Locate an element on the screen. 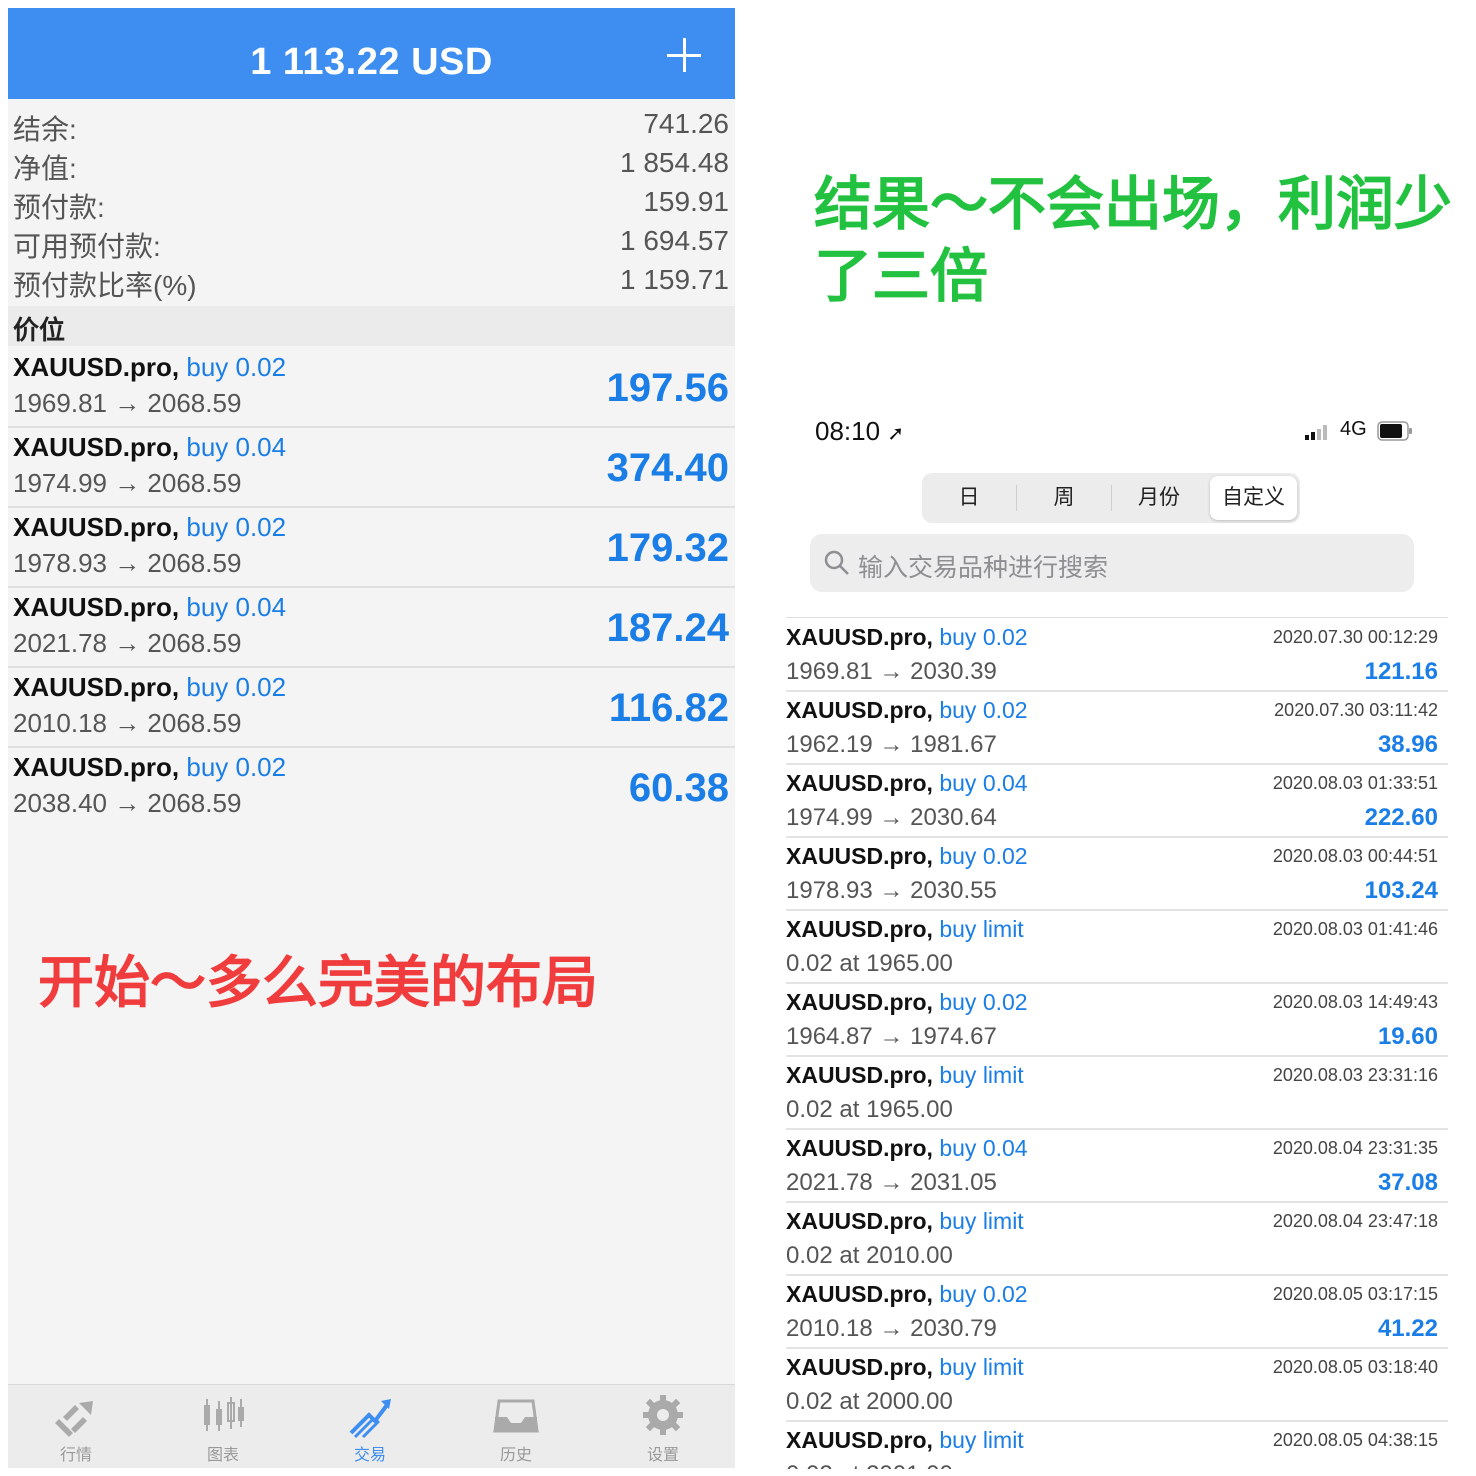 Image resolution: width=1476 pixels, height=1476 pixels. tab-label: 设置 is located at coordinates (662, 1455).